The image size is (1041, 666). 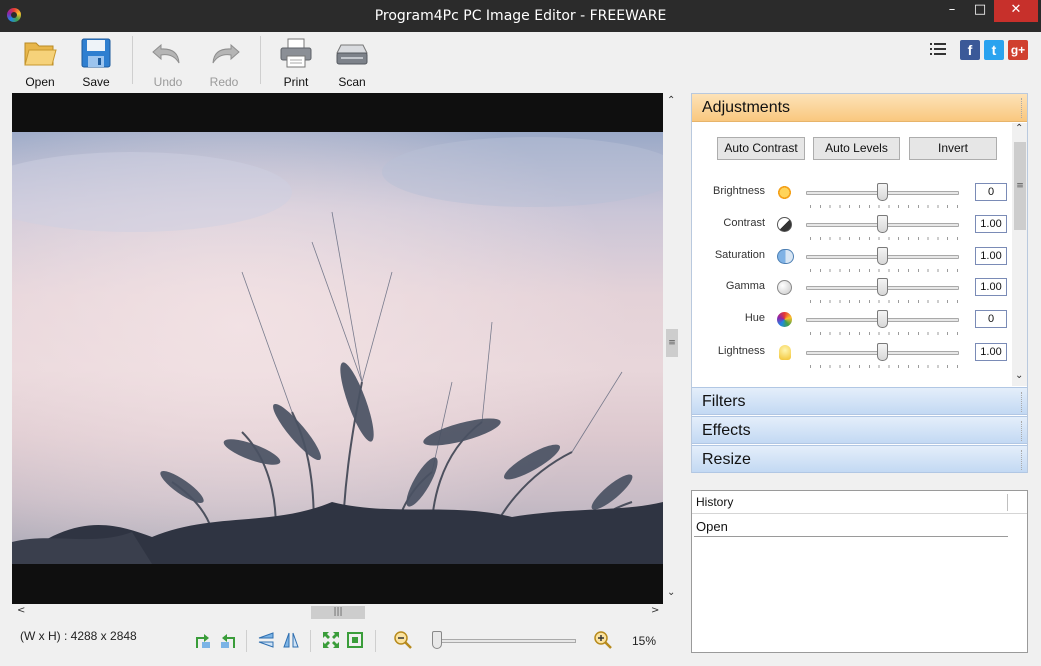 I want to click on filters-header: Filters, so click(x=859, y=401).